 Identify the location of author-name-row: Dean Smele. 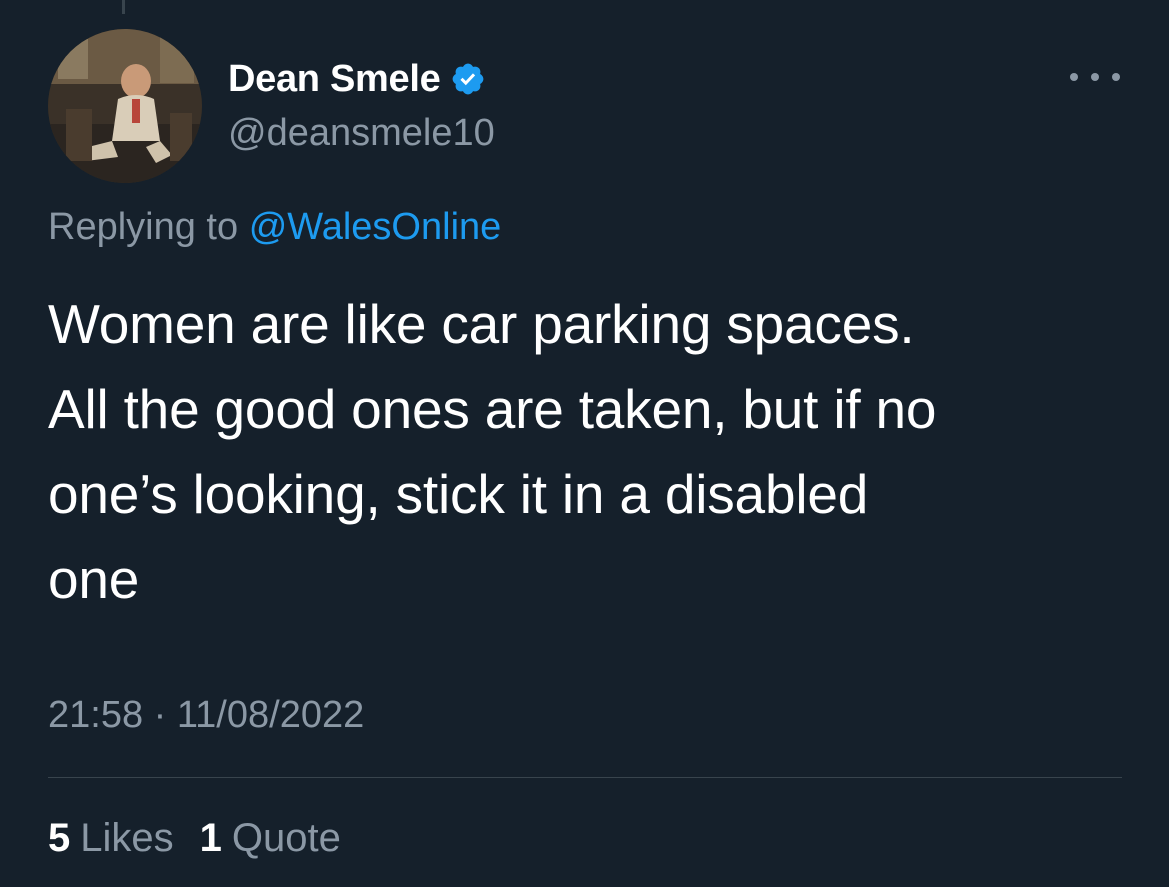
(357, 79).